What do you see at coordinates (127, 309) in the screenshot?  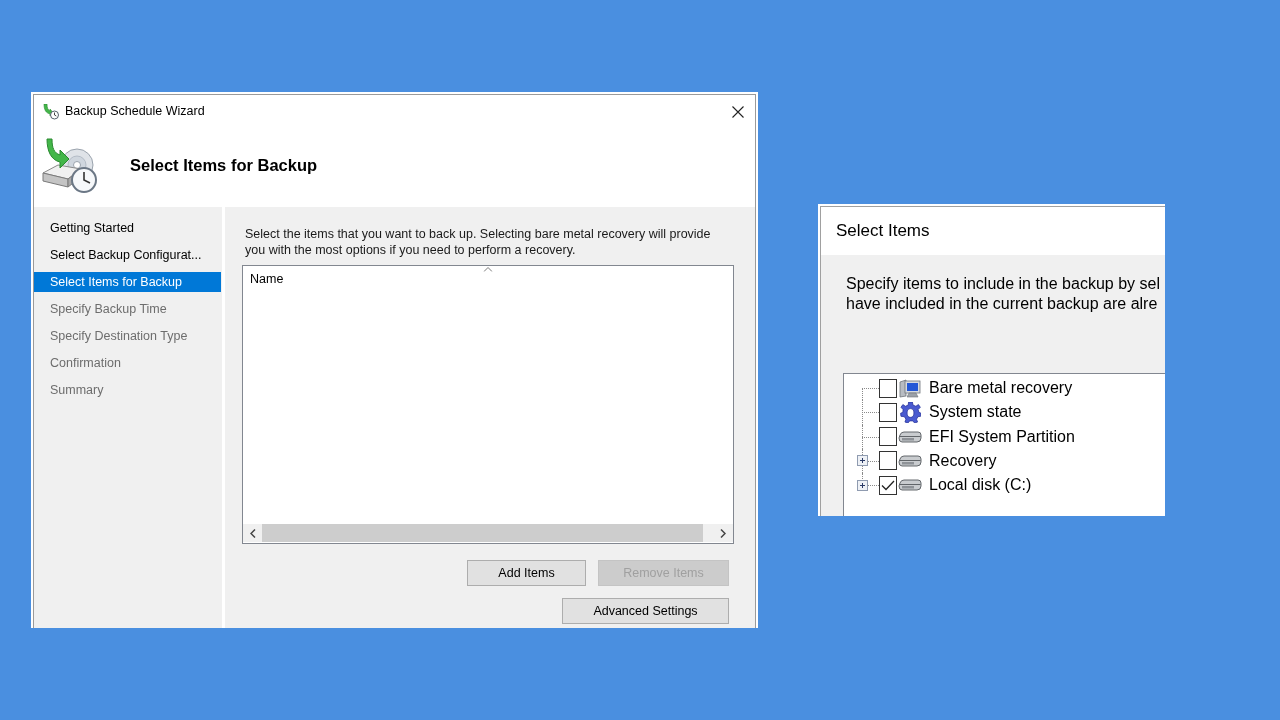 I see `wizard-step: Specify Backup Time` at bounding box center [127, 309].